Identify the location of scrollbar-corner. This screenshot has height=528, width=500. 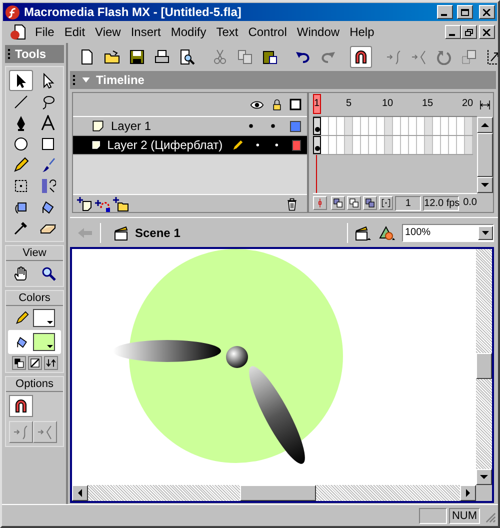
(484, 493).